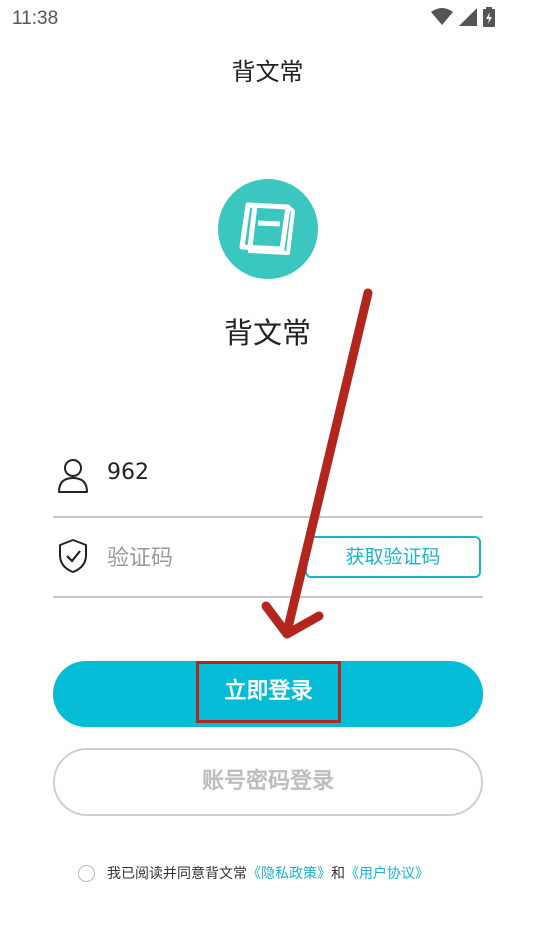 The width and height of the screenshot is (535, 951). What do you see at coordinates (338, 874) in the screenshot?
I see `agreement-and: 和` at bounding box center [338, 874].